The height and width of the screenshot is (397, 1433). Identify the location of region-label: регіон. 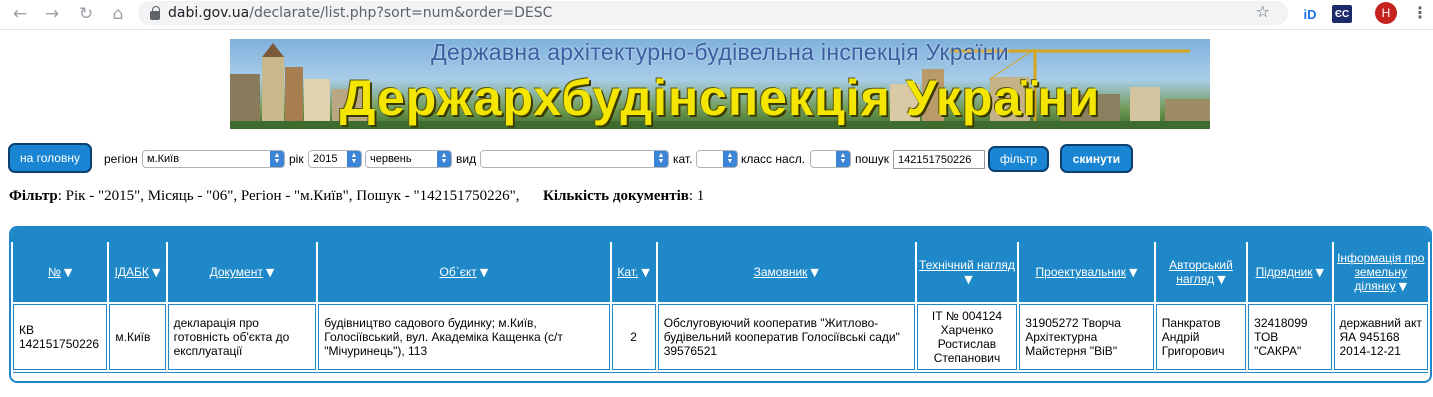
(121, 159).